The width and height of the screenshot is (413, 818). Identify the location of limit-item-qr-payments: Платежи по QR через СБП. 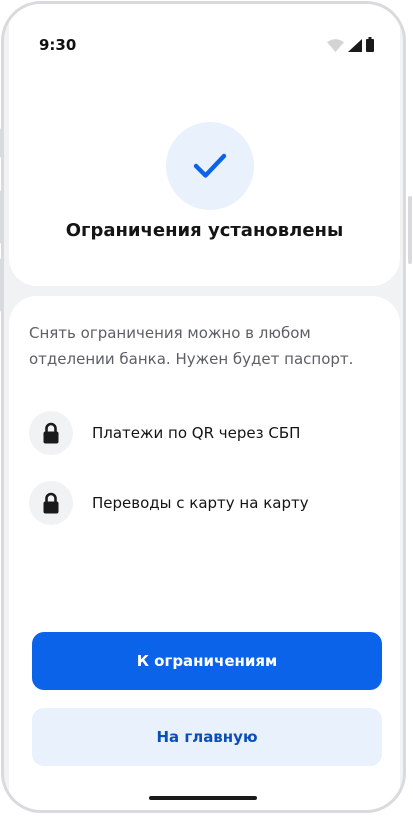
(207, 433).